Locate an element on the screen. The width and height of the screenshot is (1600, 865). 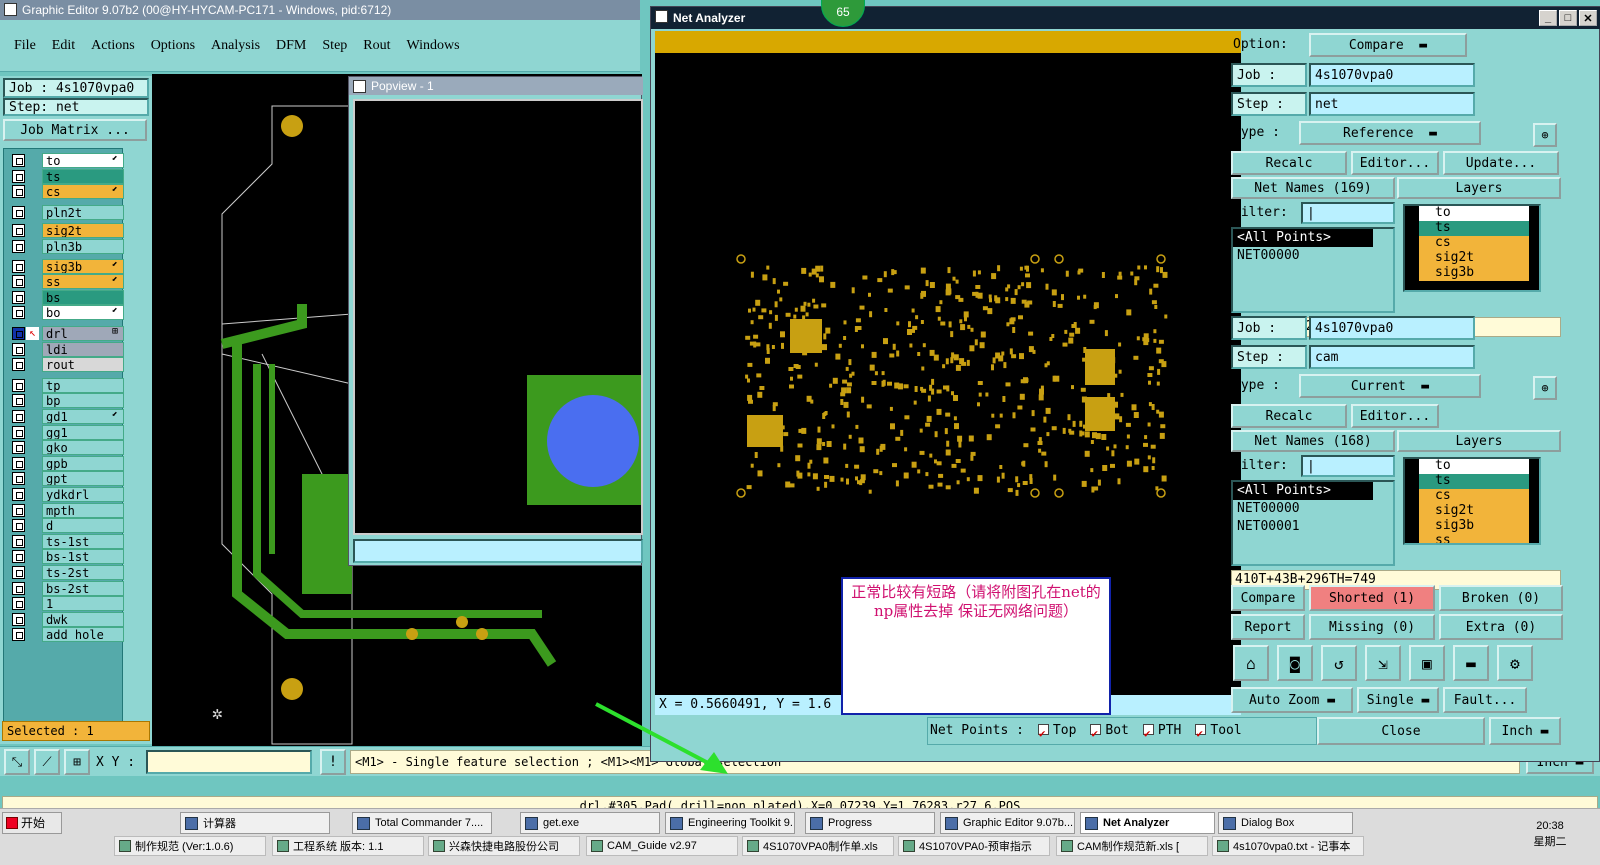
layer-row-bs-1st: bs-1st is located at coordinates (79, 557).